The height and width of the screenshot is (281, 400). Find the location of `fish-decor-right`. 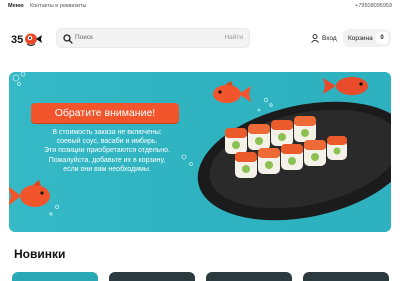

fish-decor-right is located at coordinates (345, 86).